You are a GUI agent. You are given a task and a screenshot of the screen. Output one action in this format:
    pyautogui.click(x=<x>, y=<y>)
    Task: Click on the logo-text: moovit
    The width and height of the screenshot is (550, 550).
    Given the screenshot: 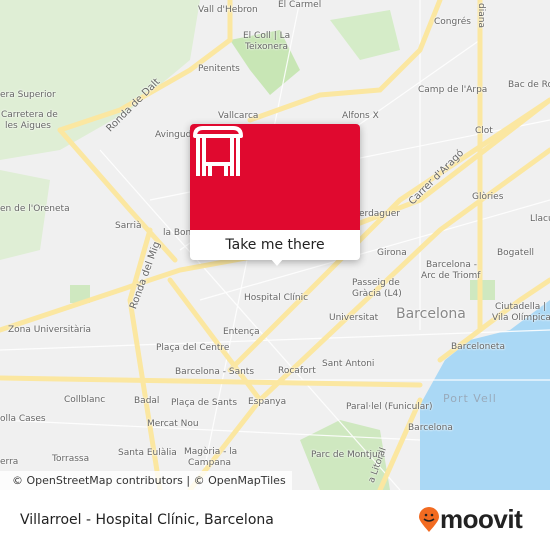 What is the action you would take?
    pyautogui.click(x=481, y=519)
    